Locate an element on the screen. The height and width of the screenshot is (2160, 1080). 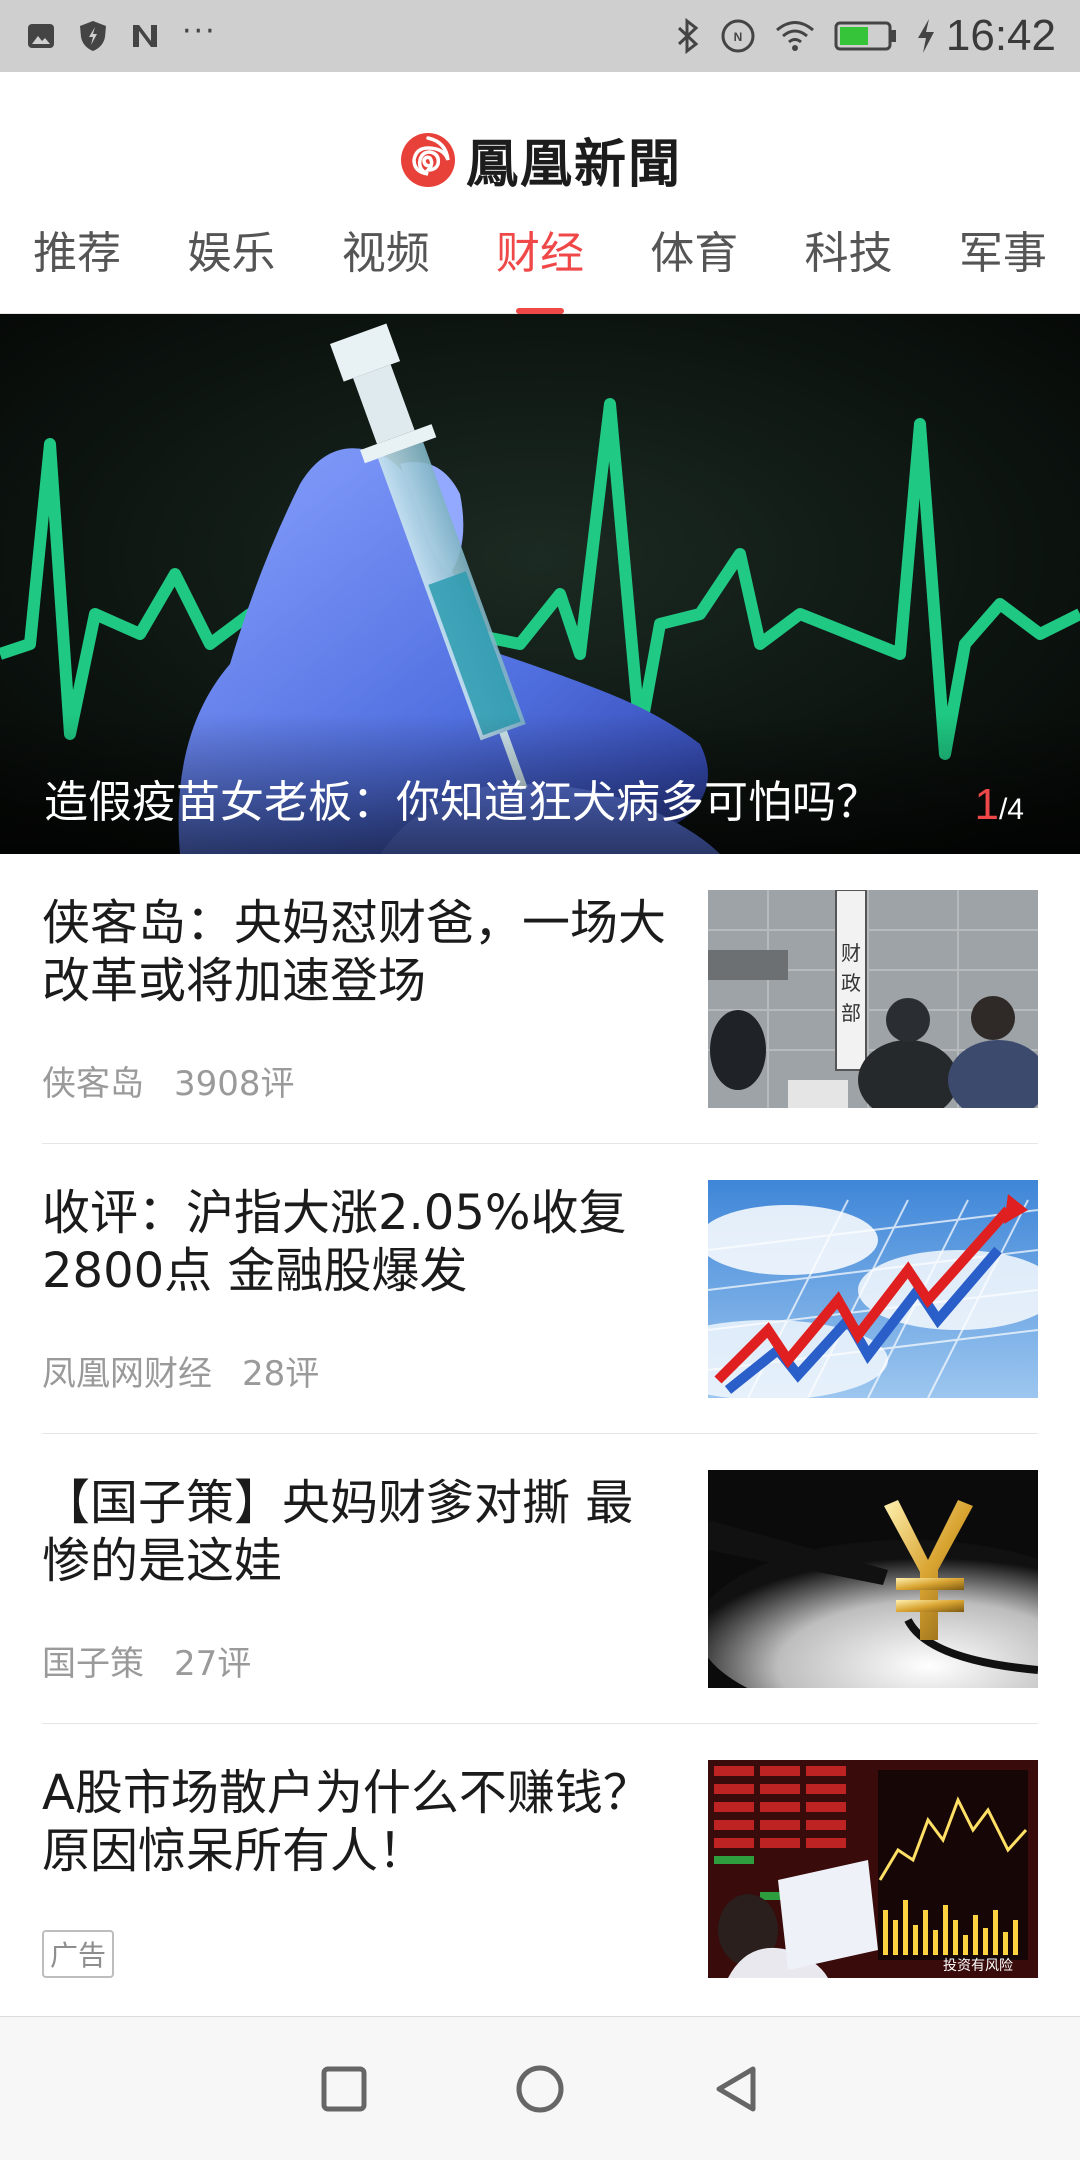
status-left-icons: ··· is located at coordinates (132, 33).